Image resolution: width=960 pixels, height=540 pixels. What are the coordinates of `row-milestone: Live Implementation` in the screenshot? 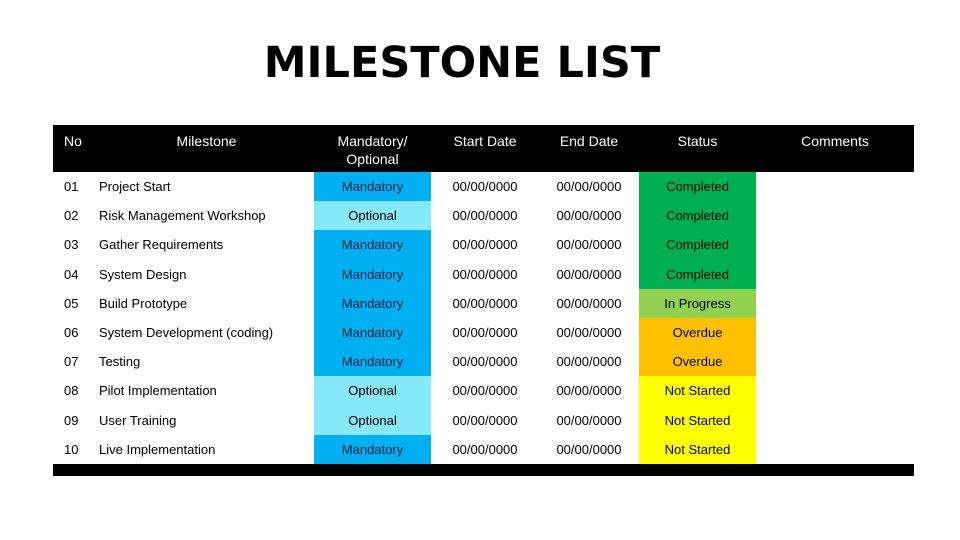 It's located at (157, 449).